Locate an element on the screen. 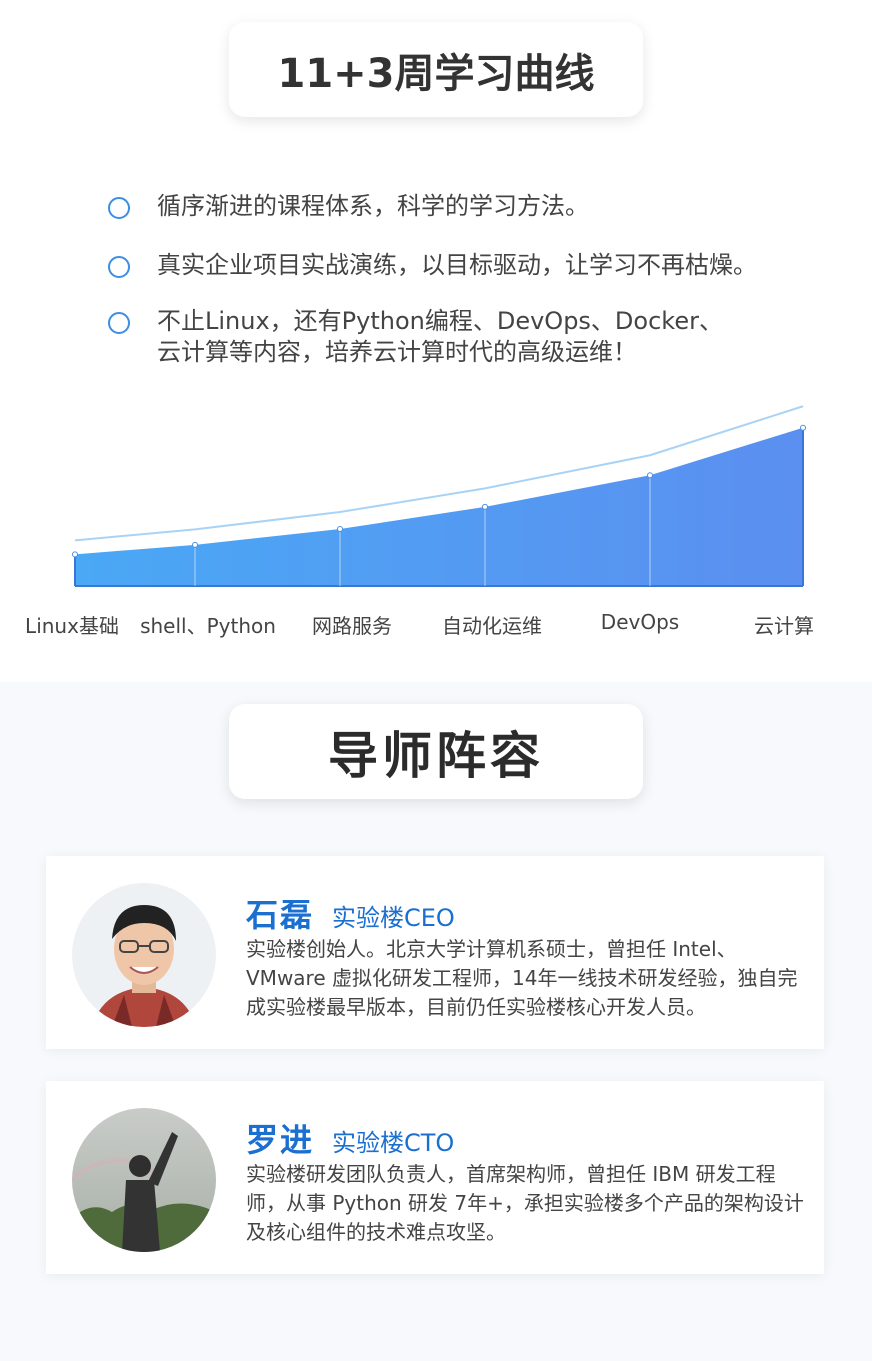 Image resolution: width=872 pixels, height=1361 pixels. bullet-item: 循序渐进的课程体系，科学的学习方法。 is located at coordinates (348, 206).